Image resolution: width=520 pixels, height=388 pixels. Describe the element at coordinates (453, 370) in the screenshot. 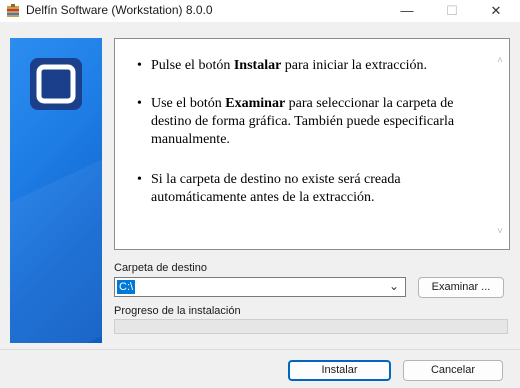

I see `cancel-button: Cancelar` at that location.